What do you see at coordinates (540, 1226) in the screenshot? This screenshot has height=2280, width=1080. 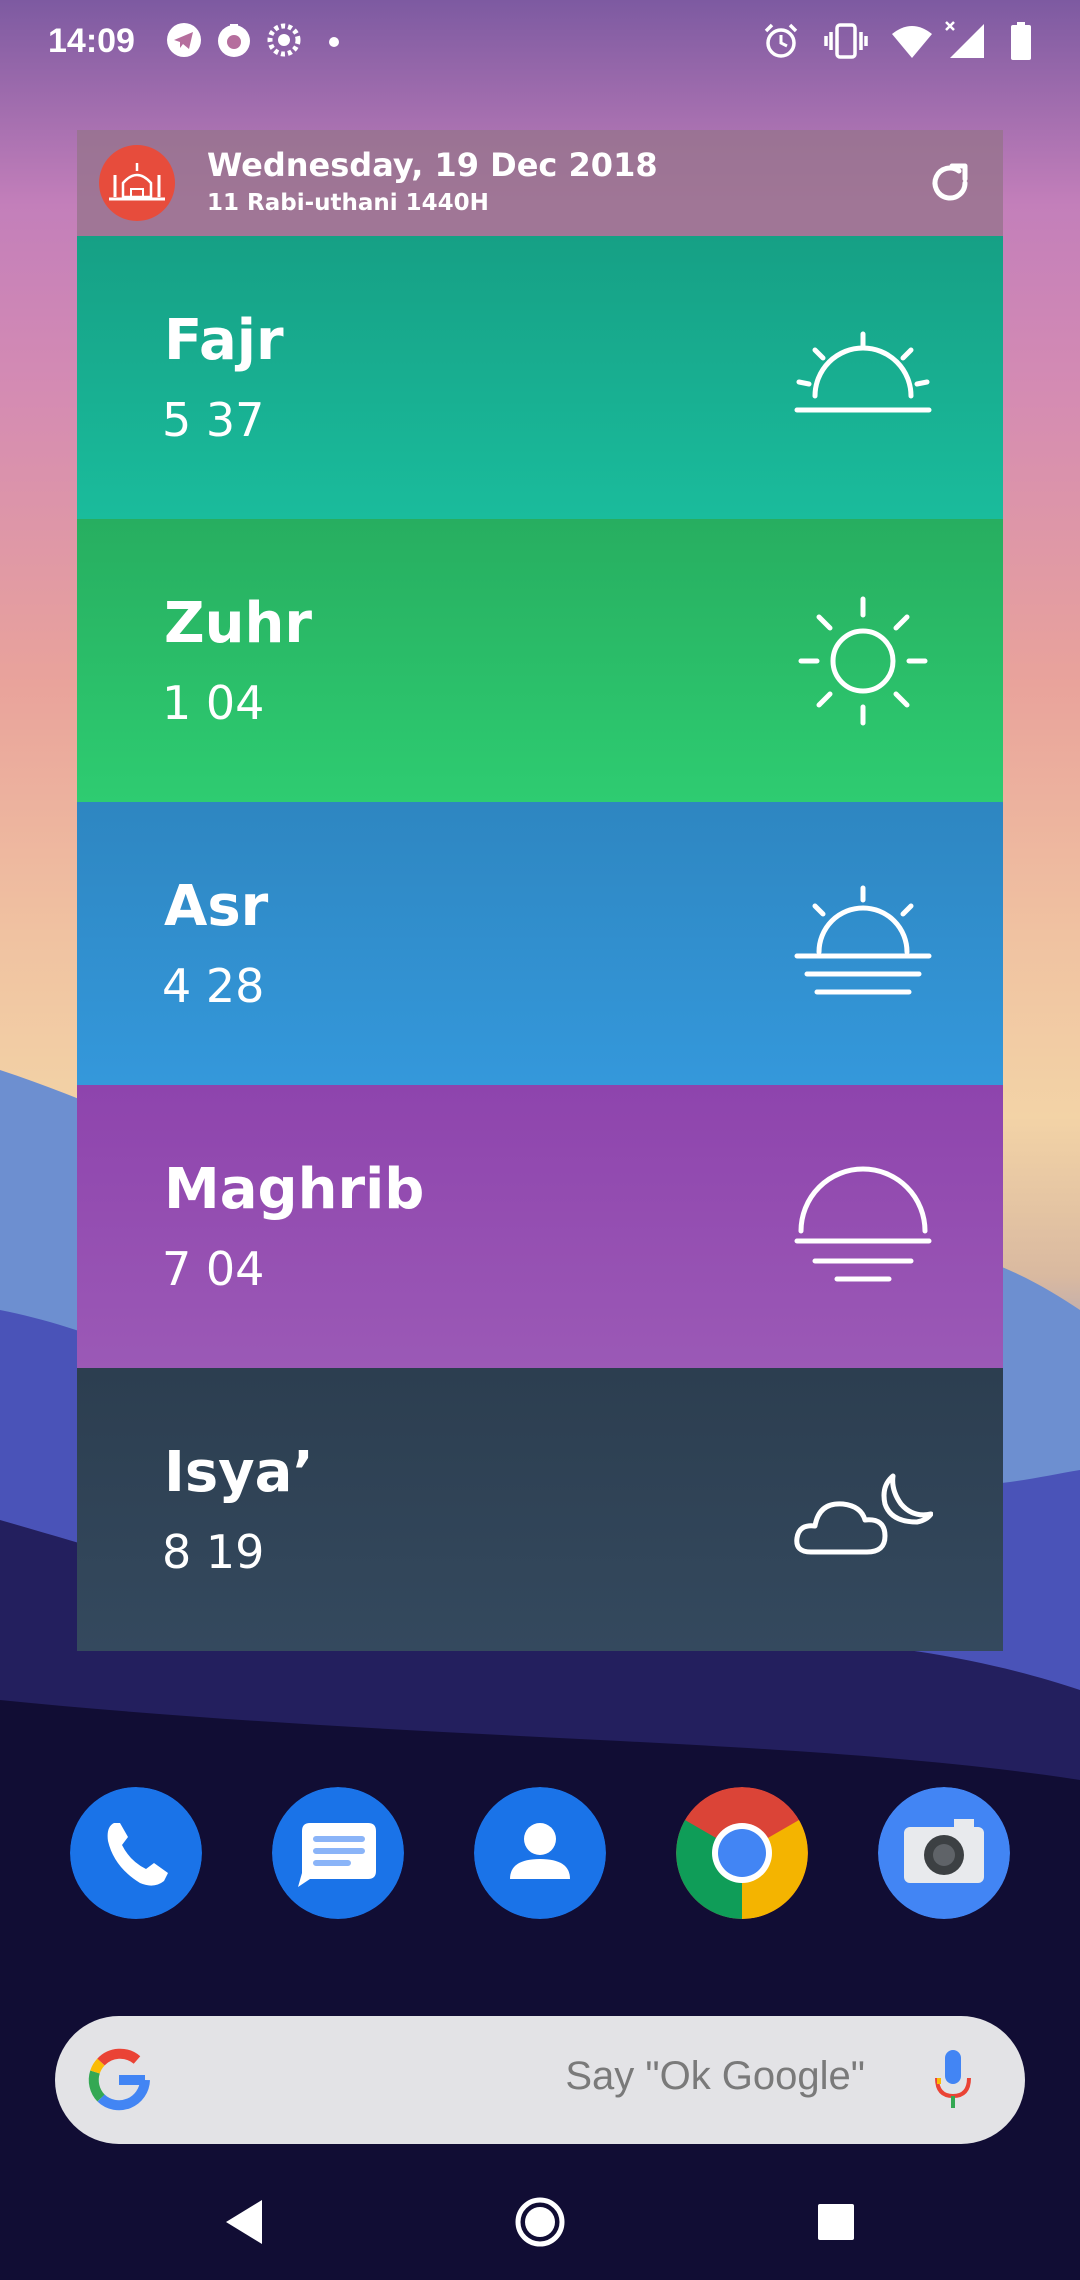 I see `prayer-row-maghrib: Maghrib 7 04` at bounding box center [540, 1226].